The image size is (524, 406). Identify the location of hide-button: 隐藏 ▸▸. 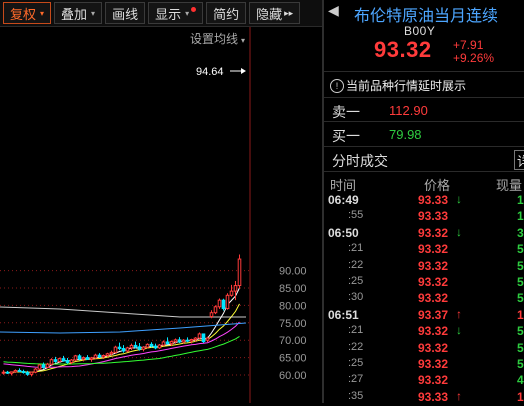
(275, 13).